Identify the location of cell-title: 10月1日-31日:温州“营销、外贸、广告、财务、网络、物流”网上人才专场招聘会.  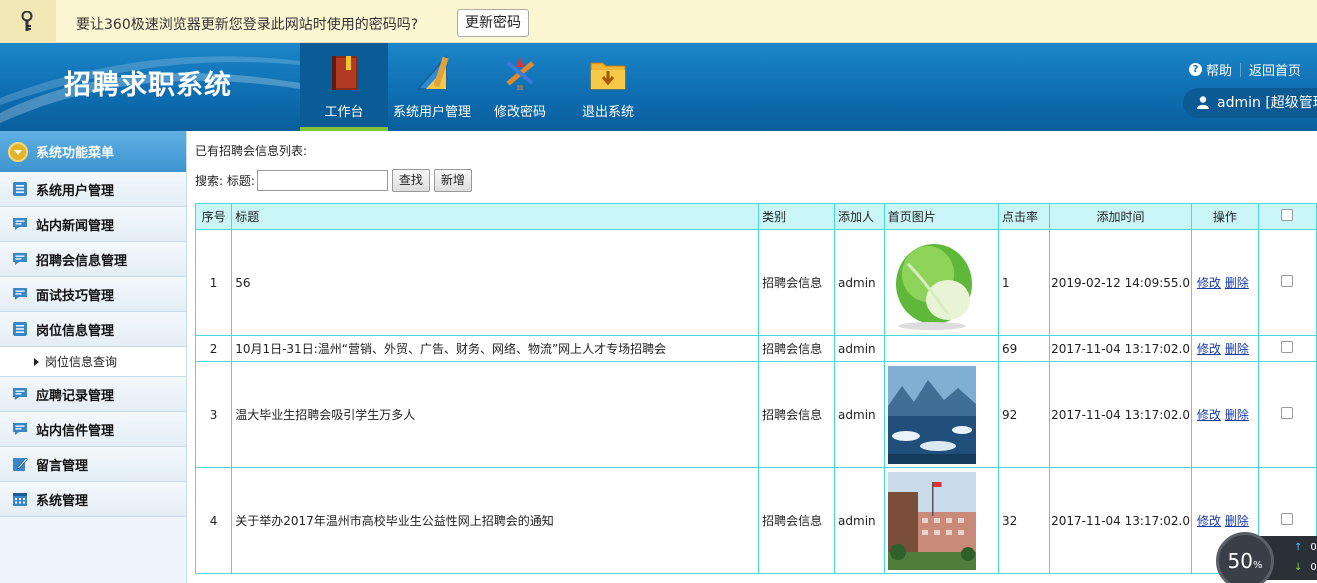
(495, 348).